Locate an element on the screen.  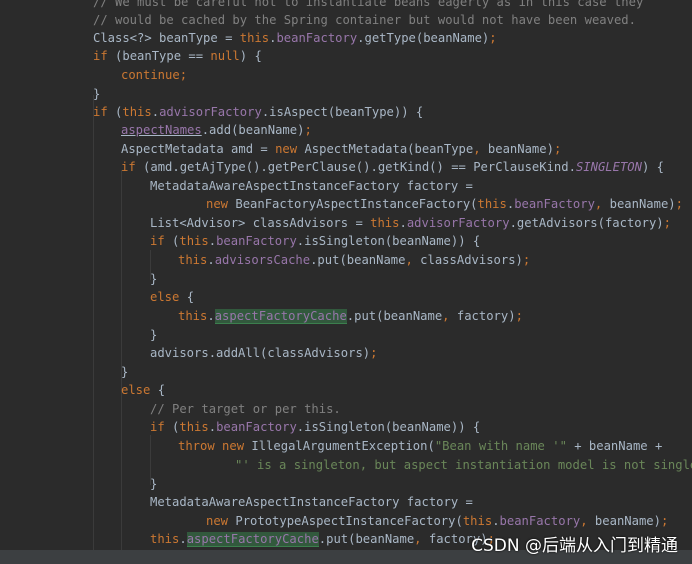
code-line: if (beanType == null) { is located at coordinates (177, 56).